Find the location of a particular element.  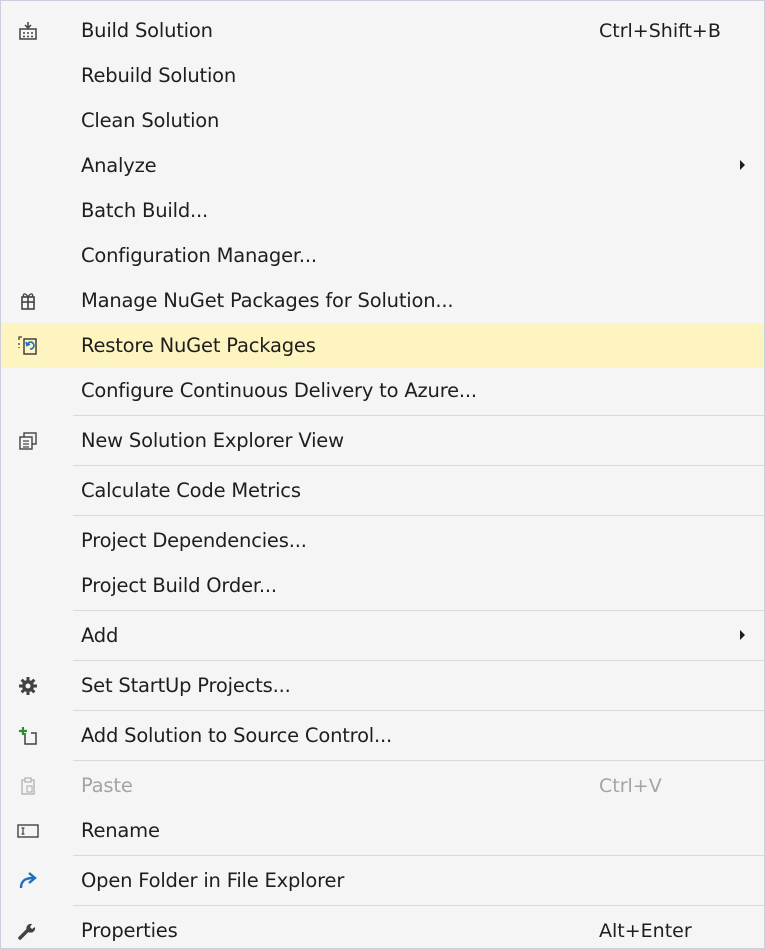

menu-item-label: Restore NuGet Packages is located at coordinates (198, 345).